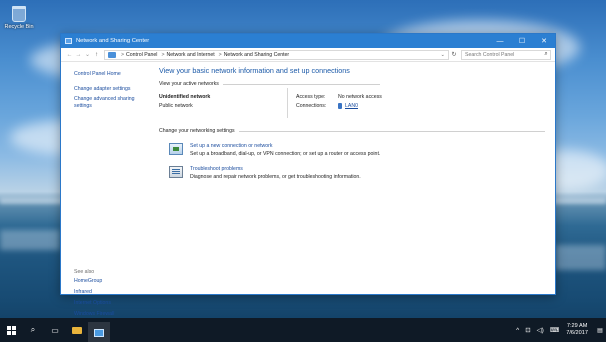 The image size is (606, 342). I want to click on tray-volume-icon: ◁), so click(540, 330).